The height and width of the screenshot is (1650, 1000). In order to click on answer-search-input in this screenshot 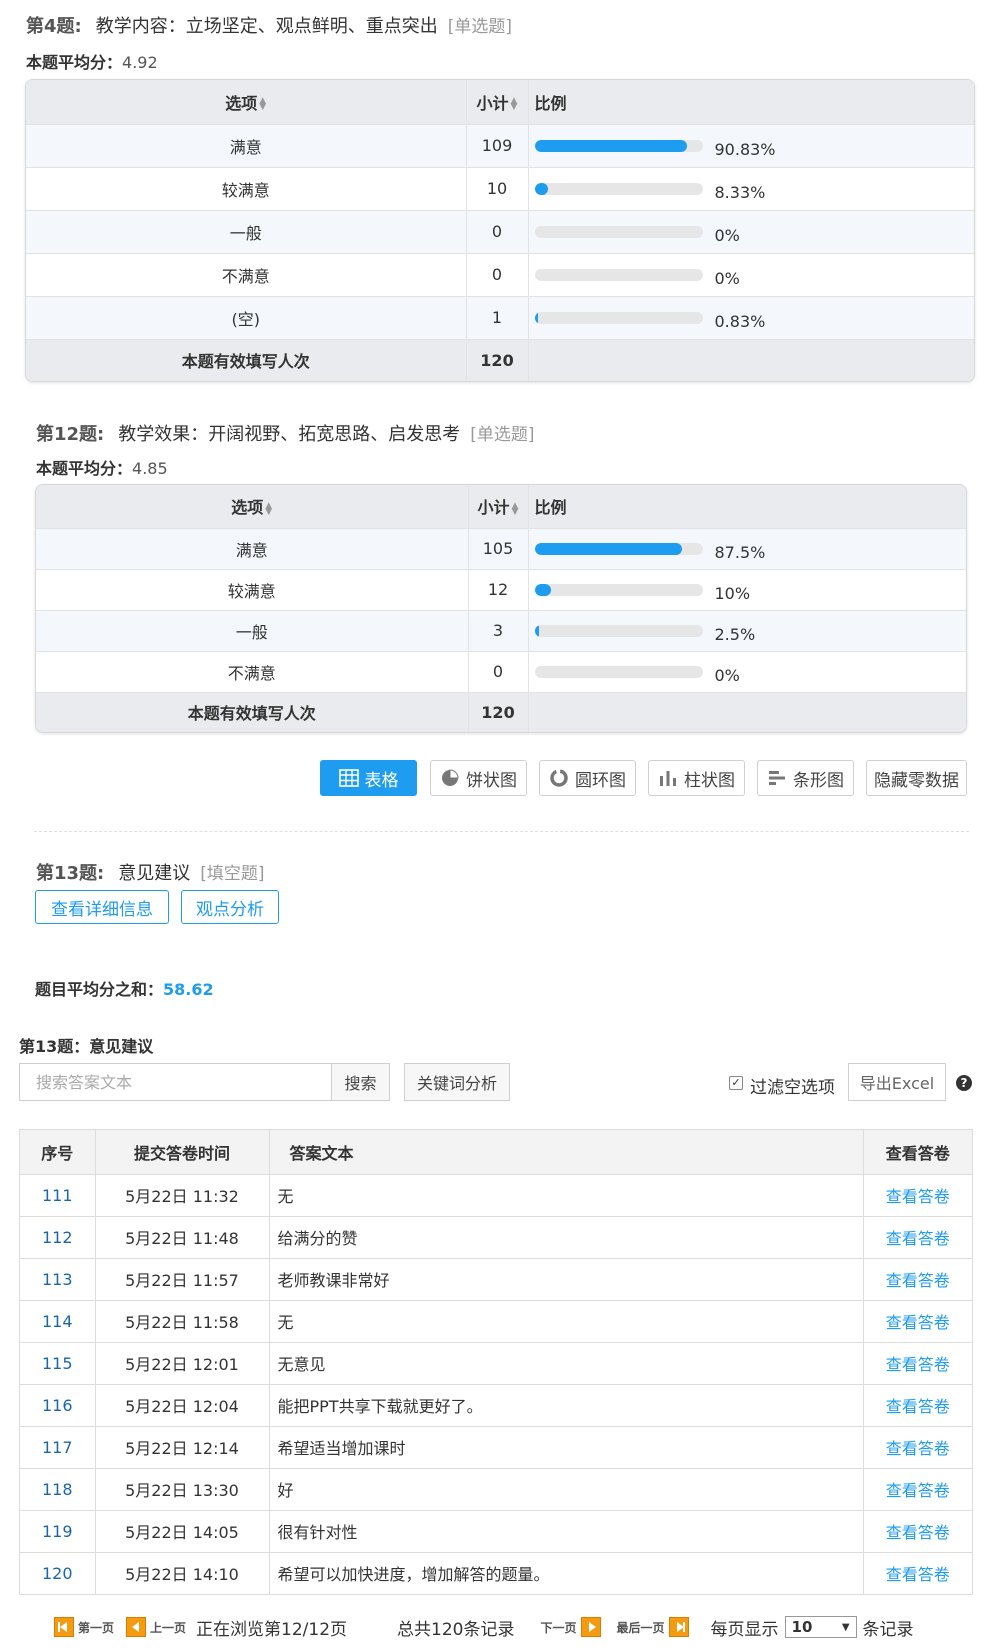, I will do `click(175, 1082)`.